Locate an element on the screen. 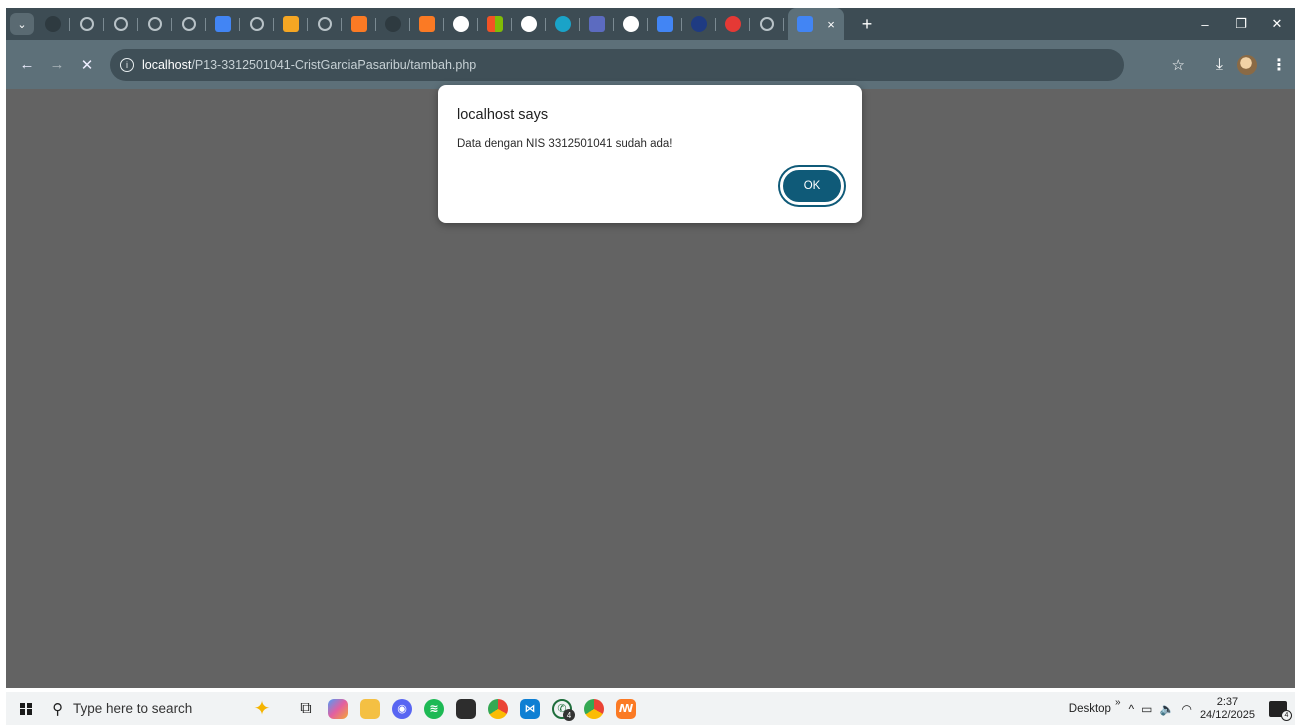  show-hidden-icons-icon: ^ is located at coordinates (1132, 709).